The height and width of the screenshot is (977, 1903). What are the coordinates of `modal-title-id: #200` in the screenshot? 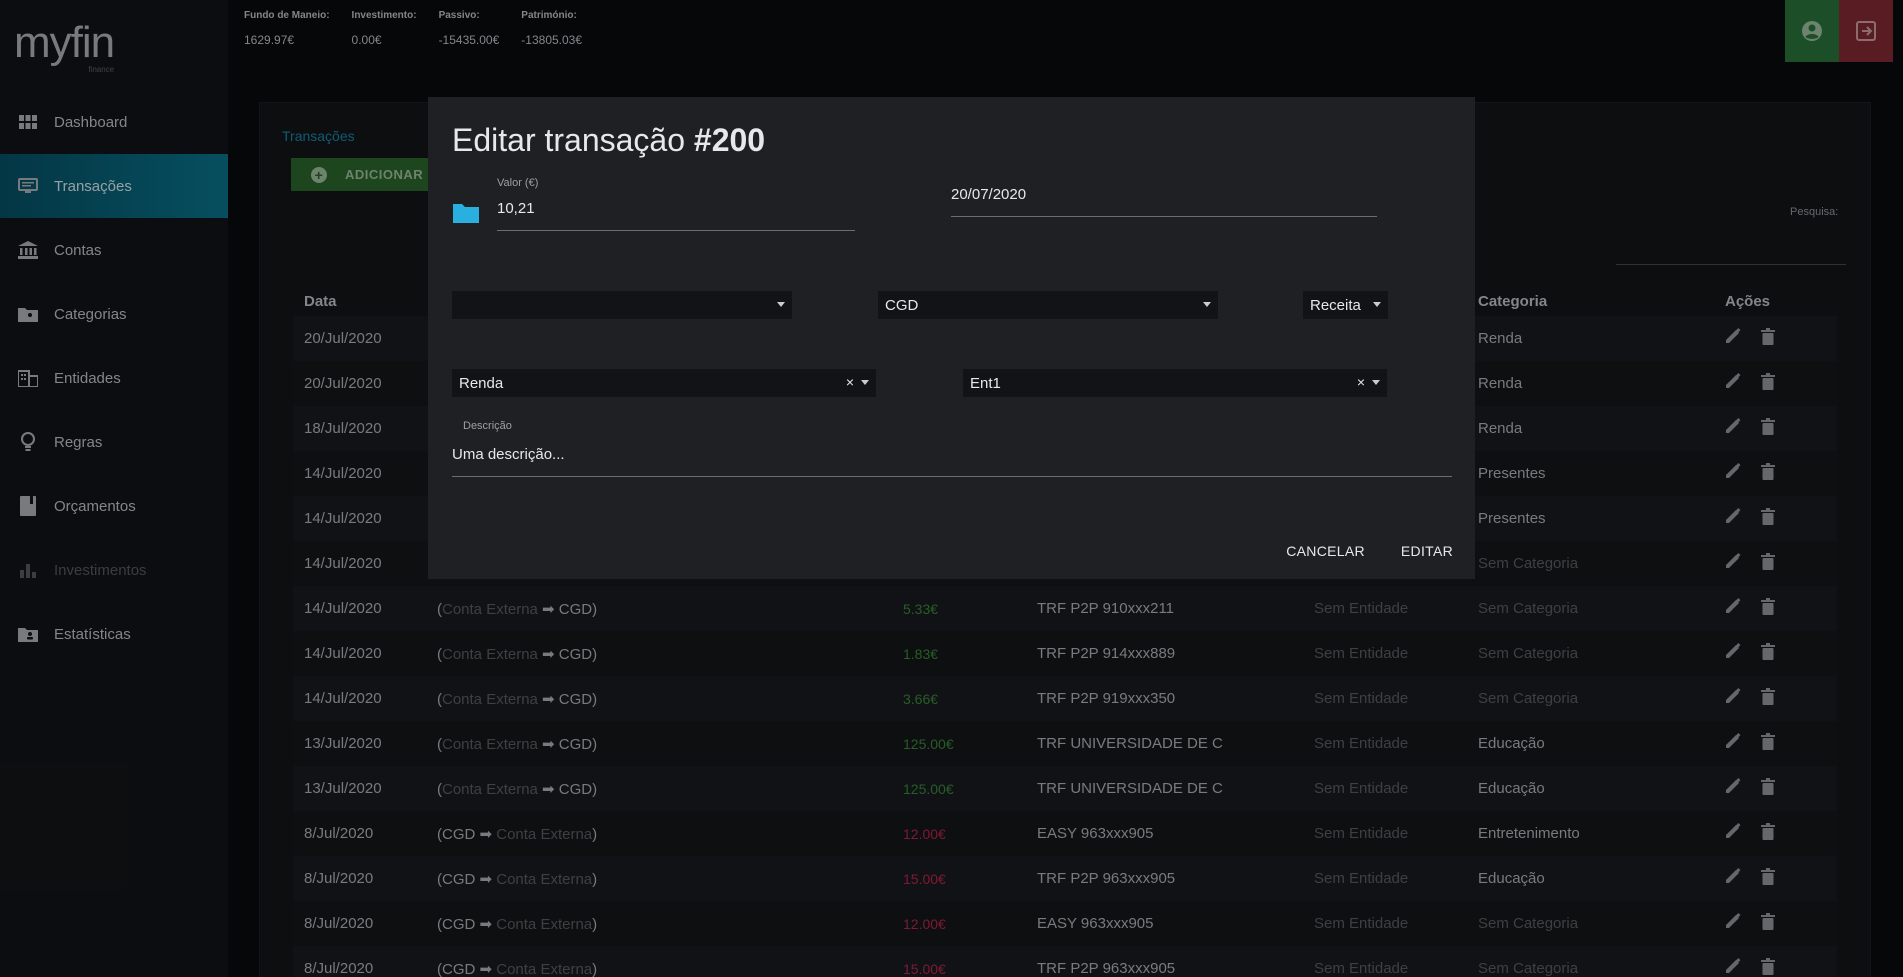 It's located at (729, 140).